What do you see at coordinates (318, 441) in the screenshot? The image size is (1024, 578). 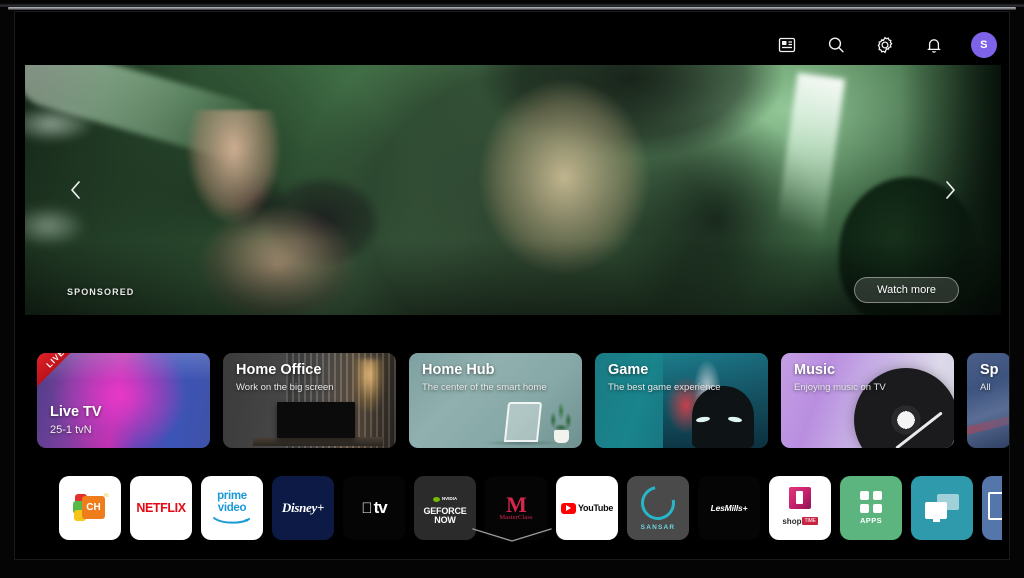 I see `desk-shape` at bounding box center [318, 441].